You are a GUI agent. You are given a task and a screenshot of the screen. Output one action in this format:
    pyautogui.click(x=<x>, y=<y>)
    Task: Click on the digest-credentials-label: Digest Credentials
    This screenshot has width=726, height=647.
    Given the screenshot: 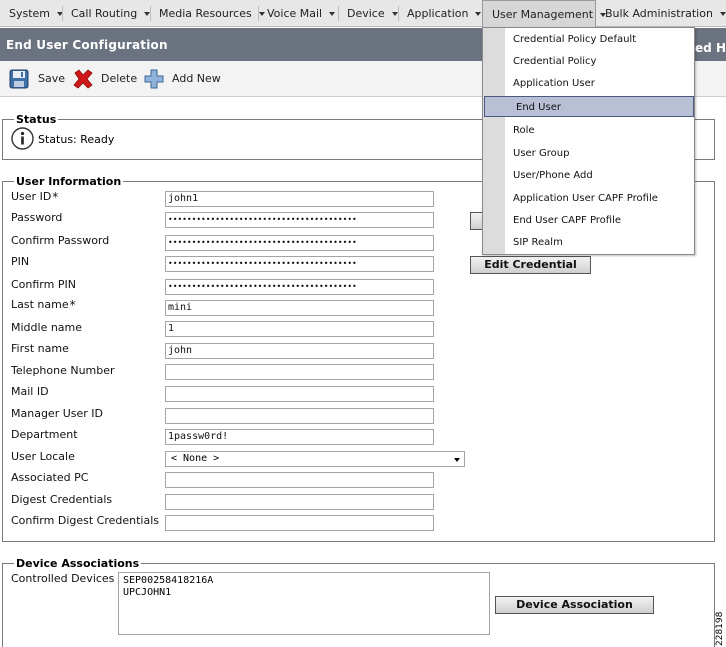 What is the action you would take?
    pyautogui.click(x=62, y=499)
    